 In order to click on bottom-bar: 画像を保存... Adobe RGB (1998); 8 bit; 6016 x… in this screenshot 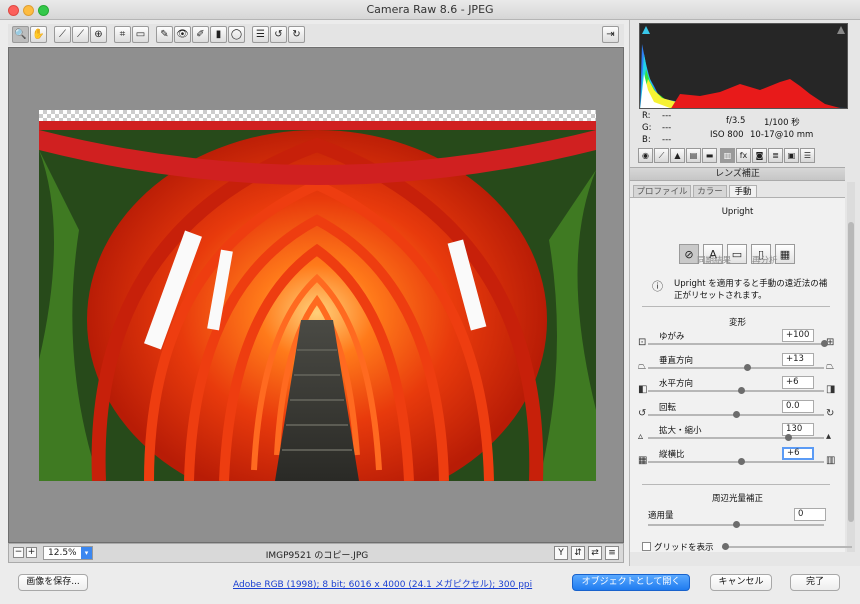, I will do `click(430, 585)`.